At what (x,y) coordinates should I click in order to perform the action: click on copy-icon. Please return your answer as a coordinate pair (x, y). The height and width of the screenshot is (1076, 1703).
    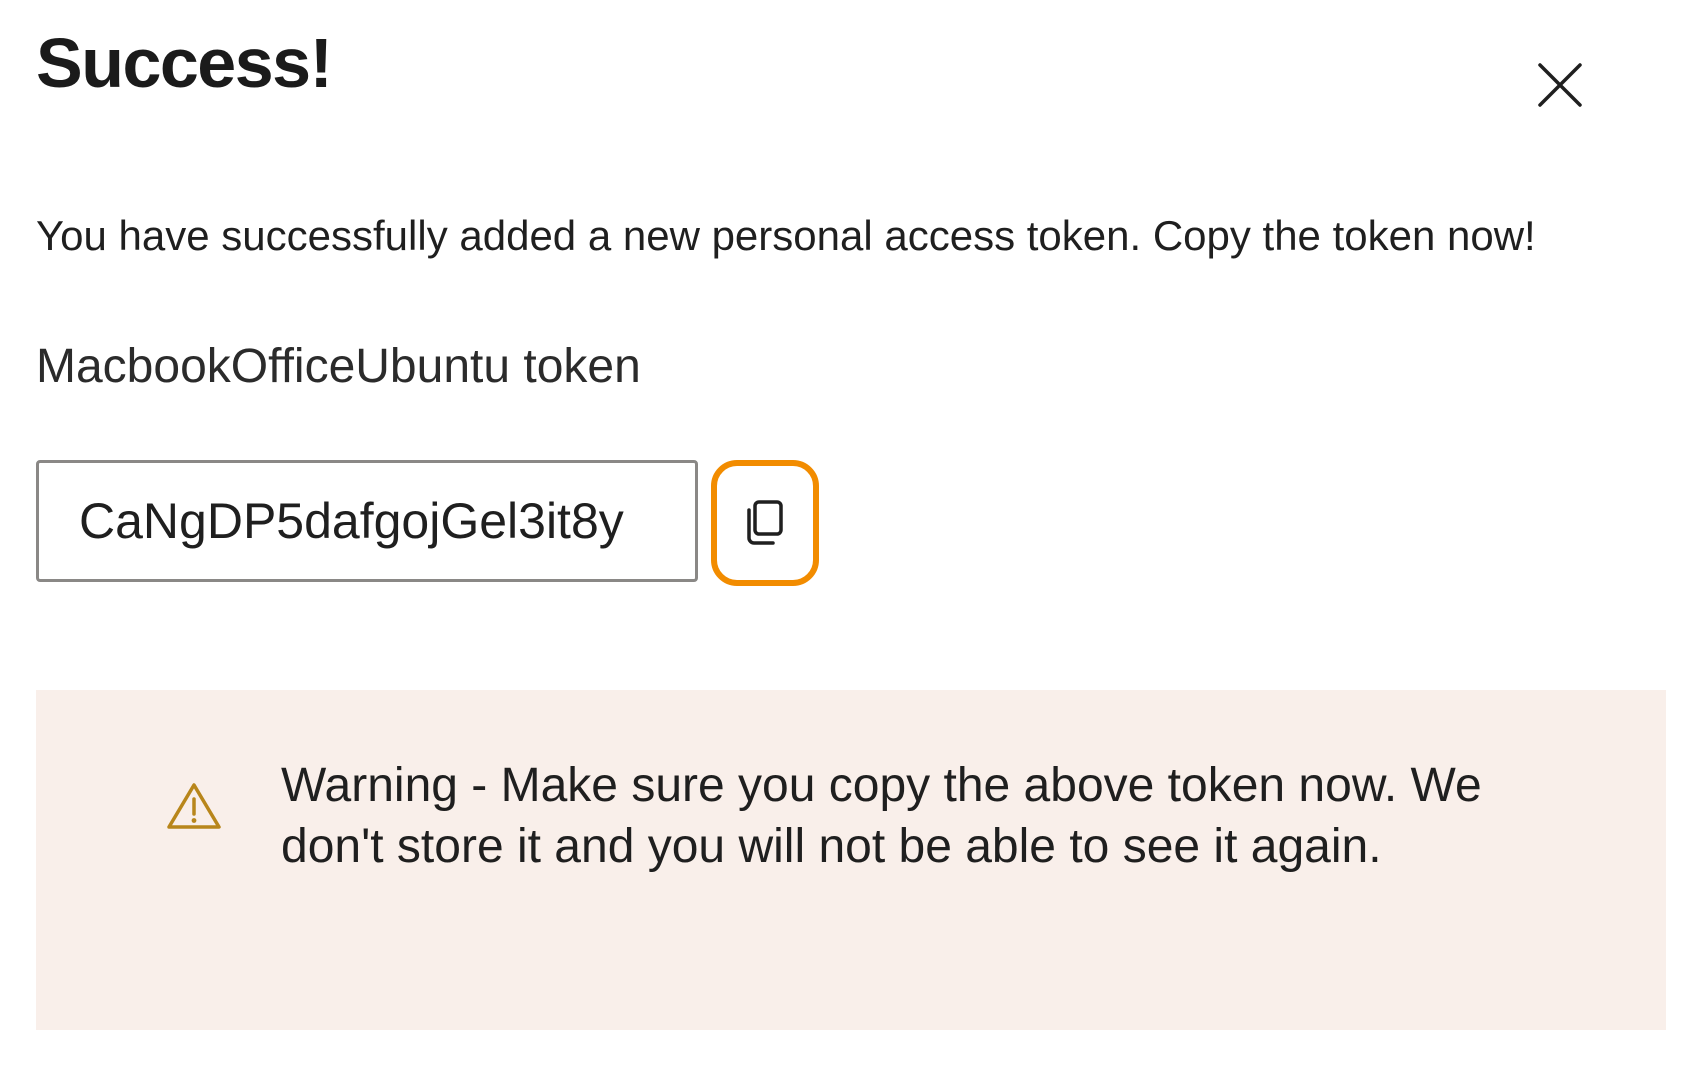
    Looking at the image, I should click on (765, 522).